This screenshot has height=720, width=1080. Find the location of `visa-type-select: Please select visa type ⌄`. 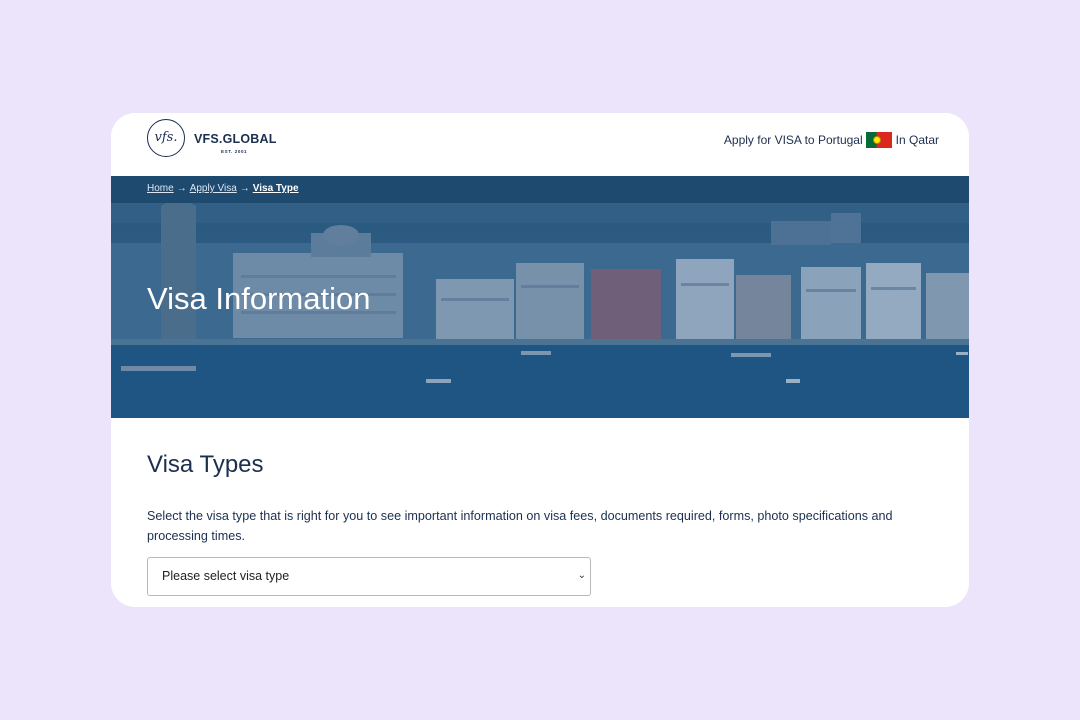

visa-type-select: Please select visa type ⌄ is located at coordinates (369, 576).